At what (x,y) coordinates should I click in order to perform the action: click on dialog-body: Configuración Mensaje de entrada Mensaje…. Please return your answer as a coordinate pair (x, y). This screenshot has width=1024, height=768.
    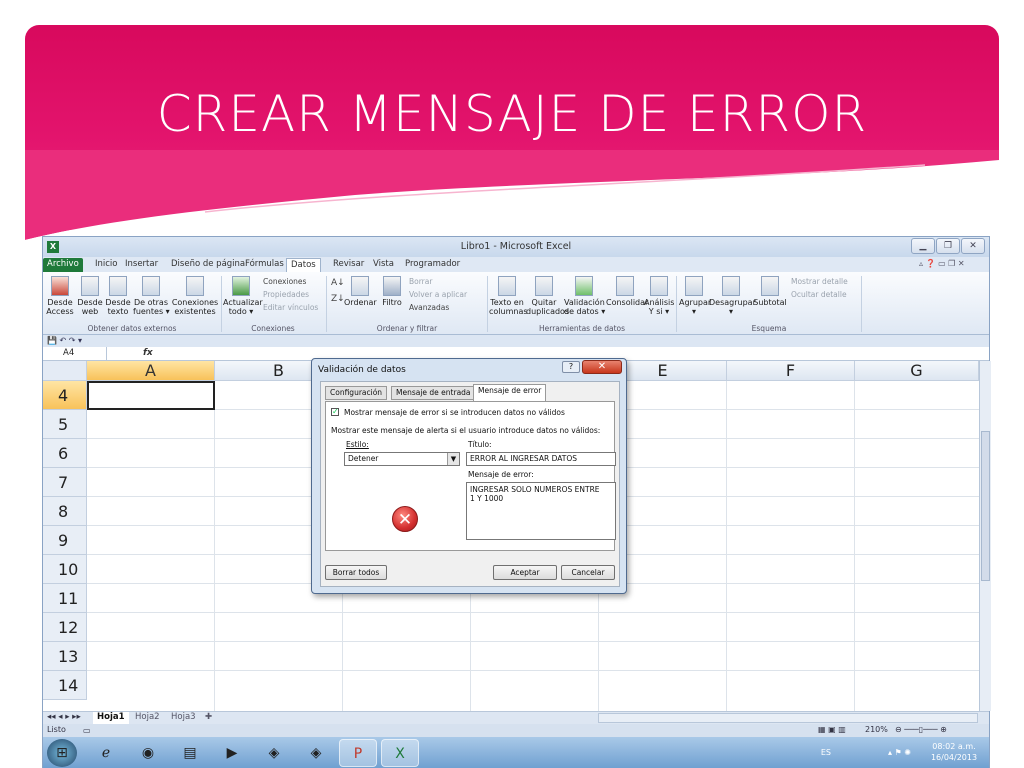
    Looking at the image, I should click on (470, 484).